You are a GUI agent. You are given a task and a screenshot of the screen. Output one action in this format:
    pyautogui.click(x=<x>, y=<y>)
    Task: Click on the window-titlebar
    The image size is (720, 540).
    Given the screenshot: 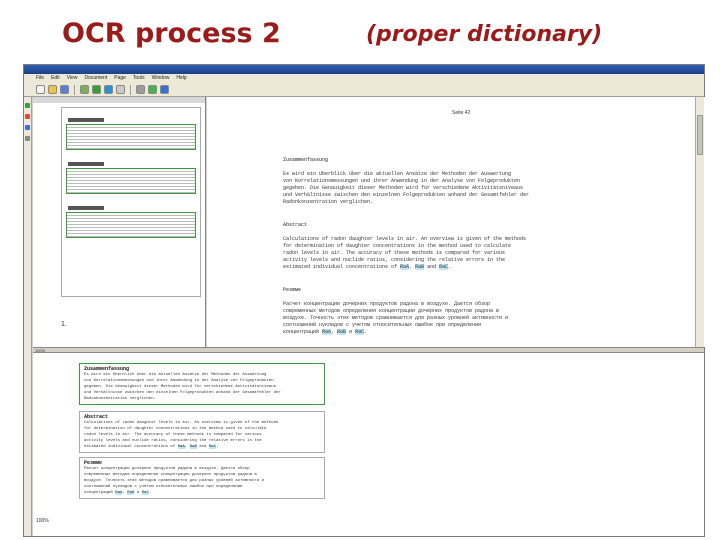 What is the action you would take?
    pyautogui.click(x=364, y=69)
    